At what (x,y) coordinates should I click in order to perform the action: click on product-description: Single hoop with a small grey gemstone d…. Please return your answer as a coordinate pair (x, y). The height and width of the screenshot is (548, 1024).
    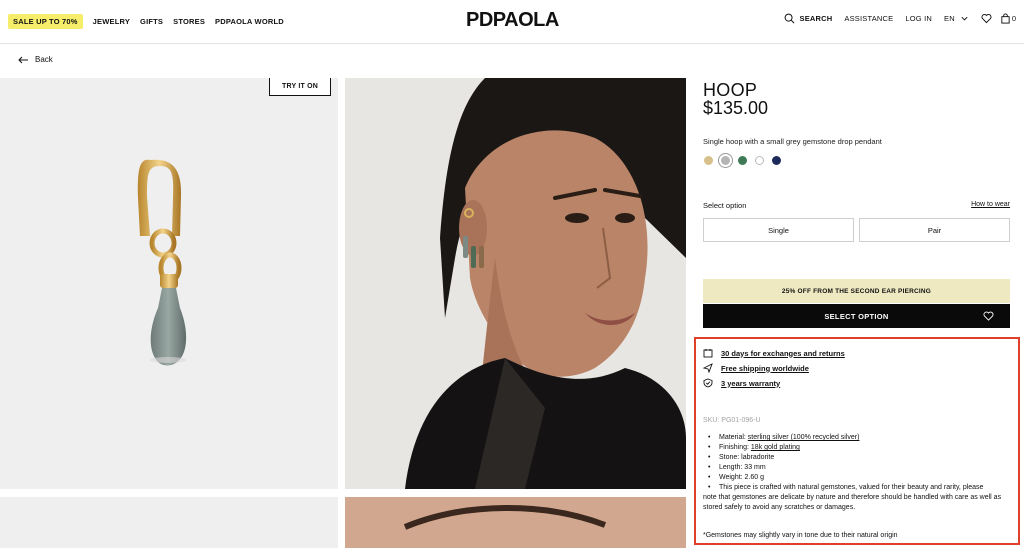
    Looking at the image, I should click on (792, 141).